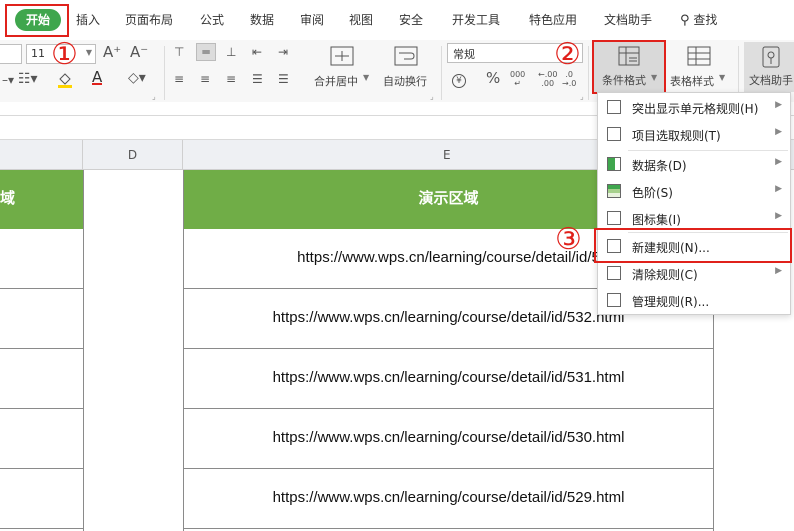  What do you see at coordinates (179, 79) in the screenshot?
I see `align-left-icon: ≡` at bounding box center [179, 79].